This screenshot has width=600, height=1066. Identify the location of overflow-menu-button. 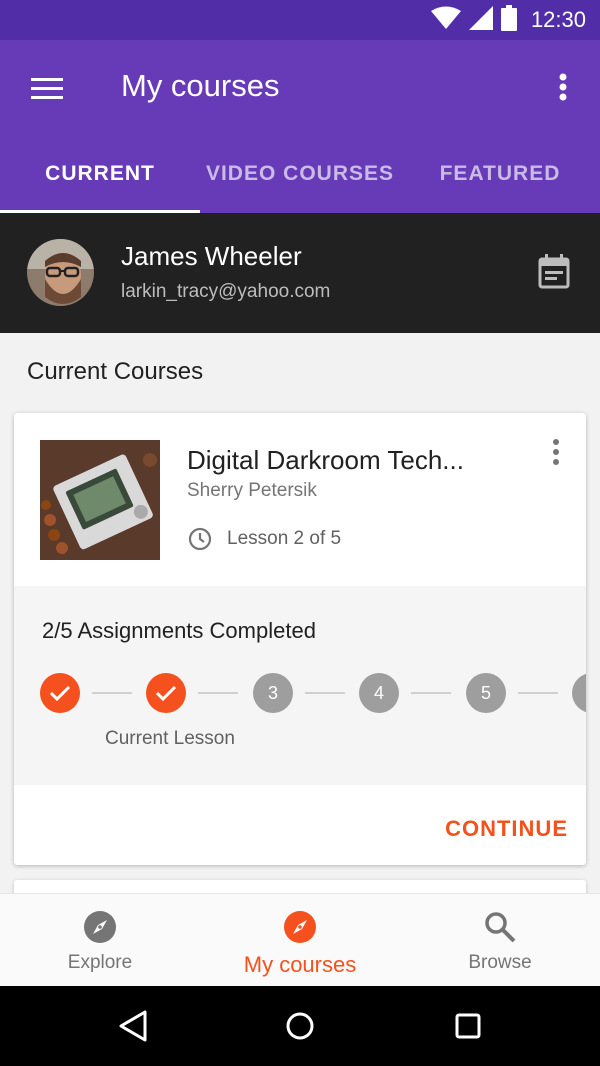
(563, 88).